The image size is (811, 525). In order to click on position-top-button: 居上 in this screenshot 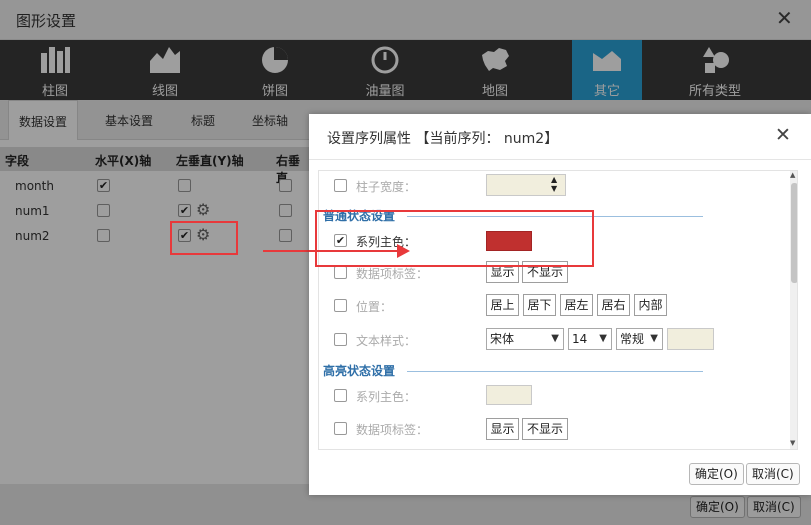, I will do `click(502, 305)`.